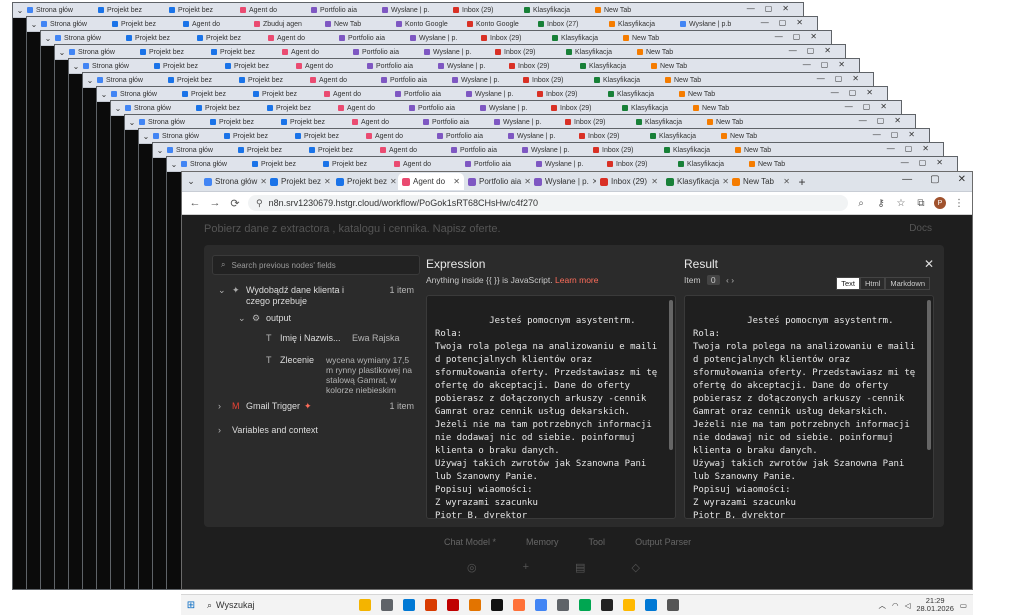  What do you see at coordinates (907, 283) in the screenshot?
I see `format-markdown: Markdown` at bounding box center [907, 283].